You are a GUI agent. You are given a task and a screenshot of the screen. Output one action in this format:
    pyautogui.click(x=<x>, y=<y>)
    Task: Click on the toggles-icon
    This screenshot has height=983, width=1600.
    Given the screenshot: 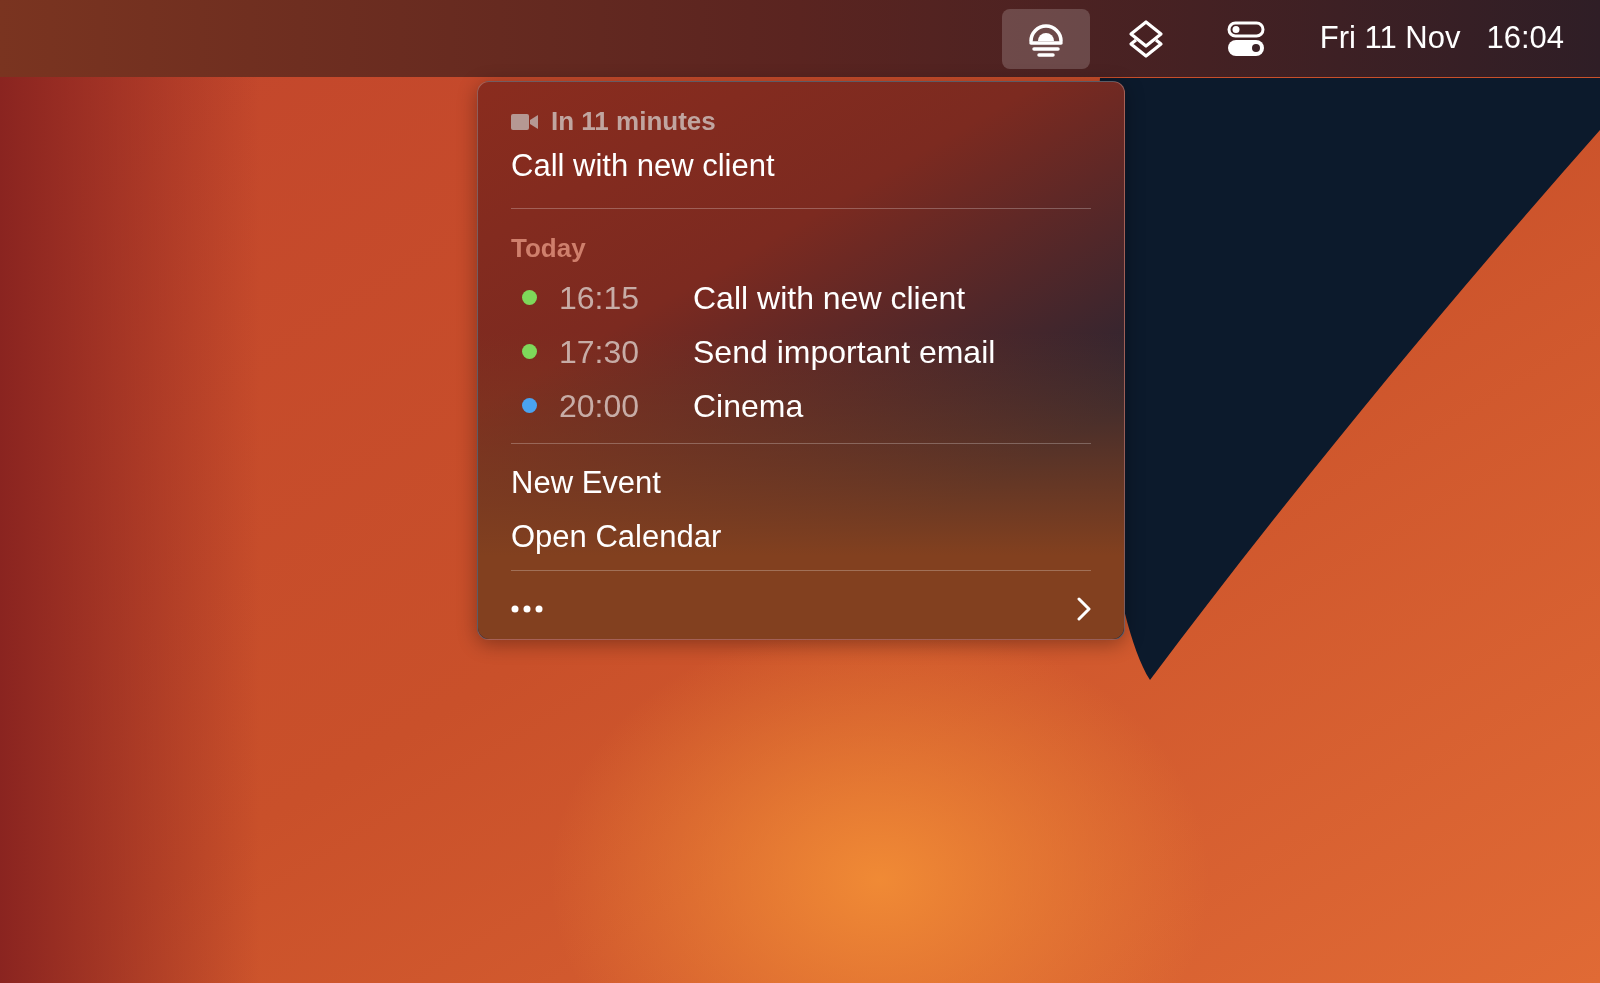 What is the action you would take?
    pyautogui.click(x=1245, y=38)
    